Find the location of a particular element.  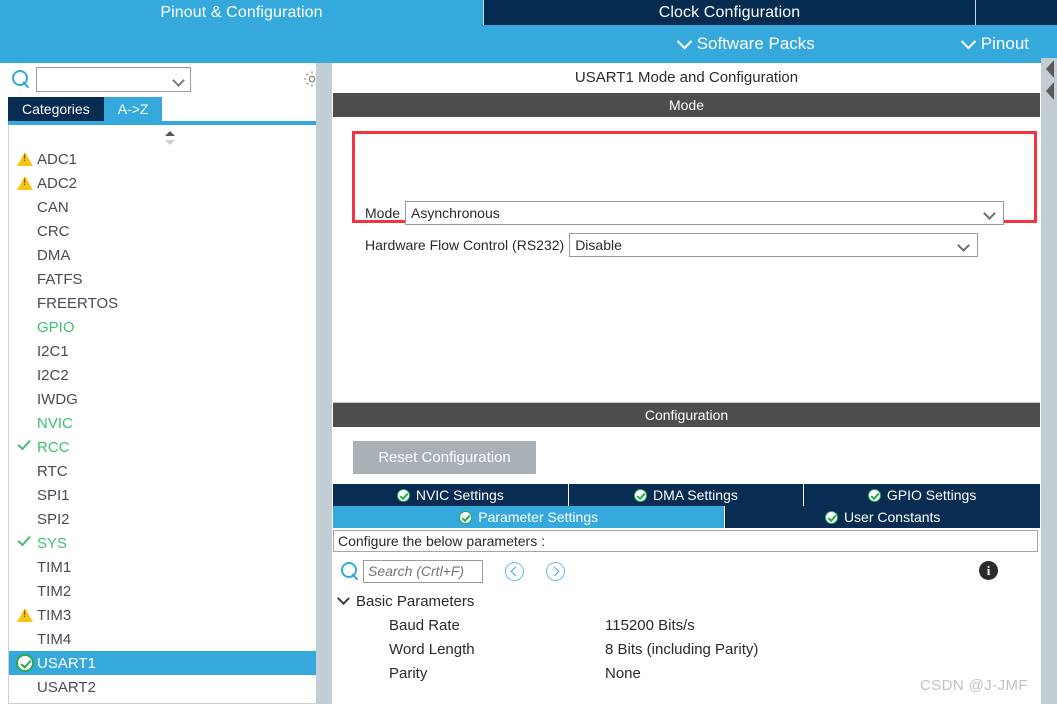

sidebar-tab-az: A->Z is located at coordinates (133, 109).